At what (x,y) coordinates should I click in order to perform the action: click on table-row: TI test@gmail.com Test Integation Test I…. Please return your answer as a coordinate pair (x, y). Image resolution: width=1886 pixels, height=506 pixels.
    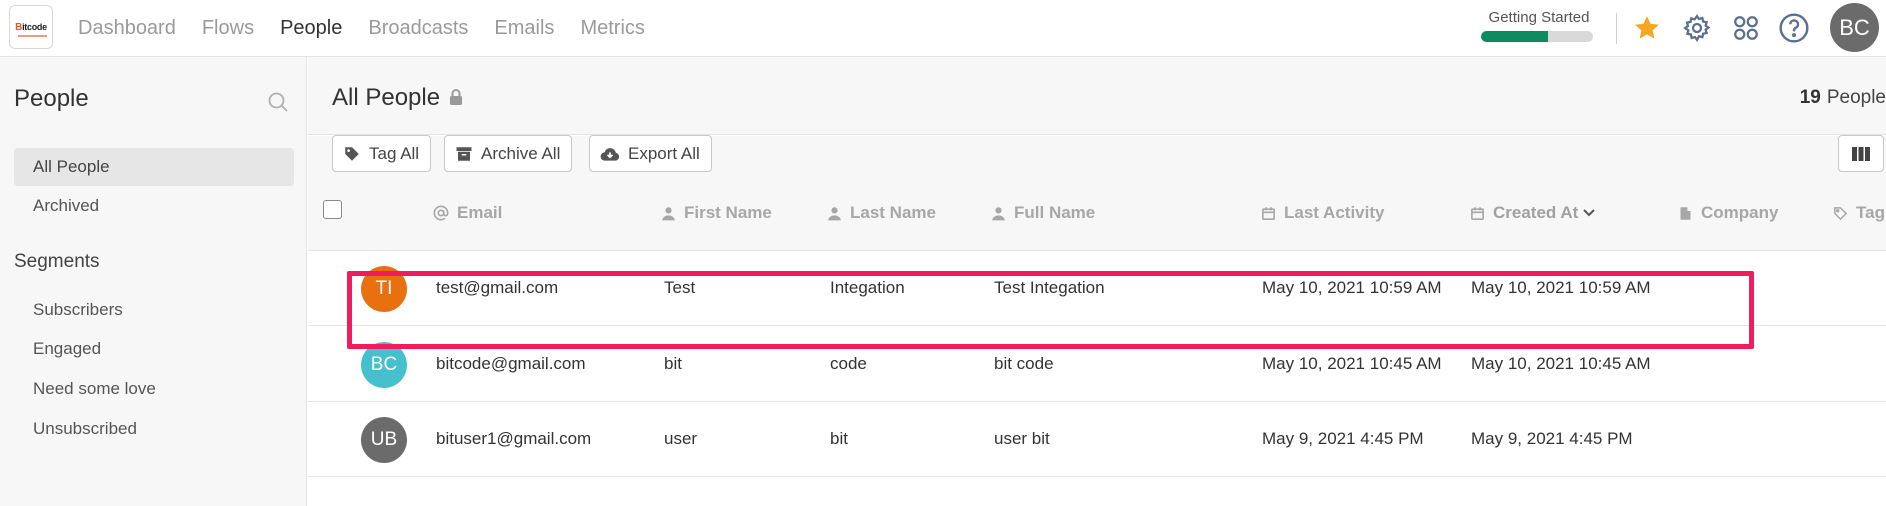
    Looking at the image, I should click on (1097, 288).